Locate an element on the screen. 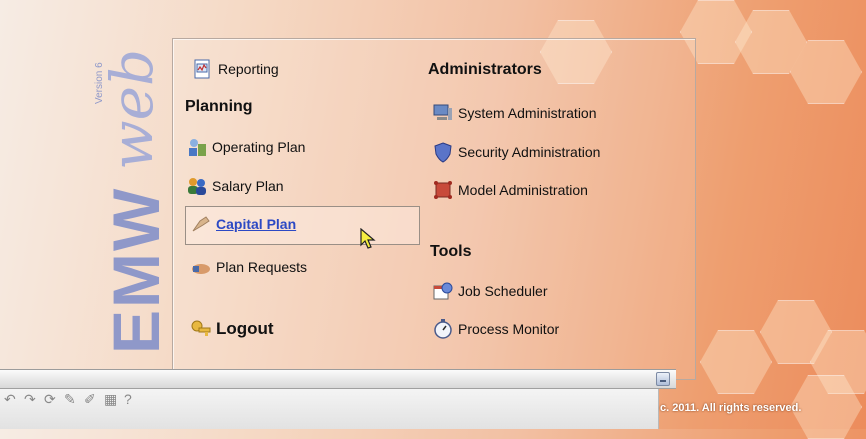  calendar-clock-icon is located at coordinates (443, 291).